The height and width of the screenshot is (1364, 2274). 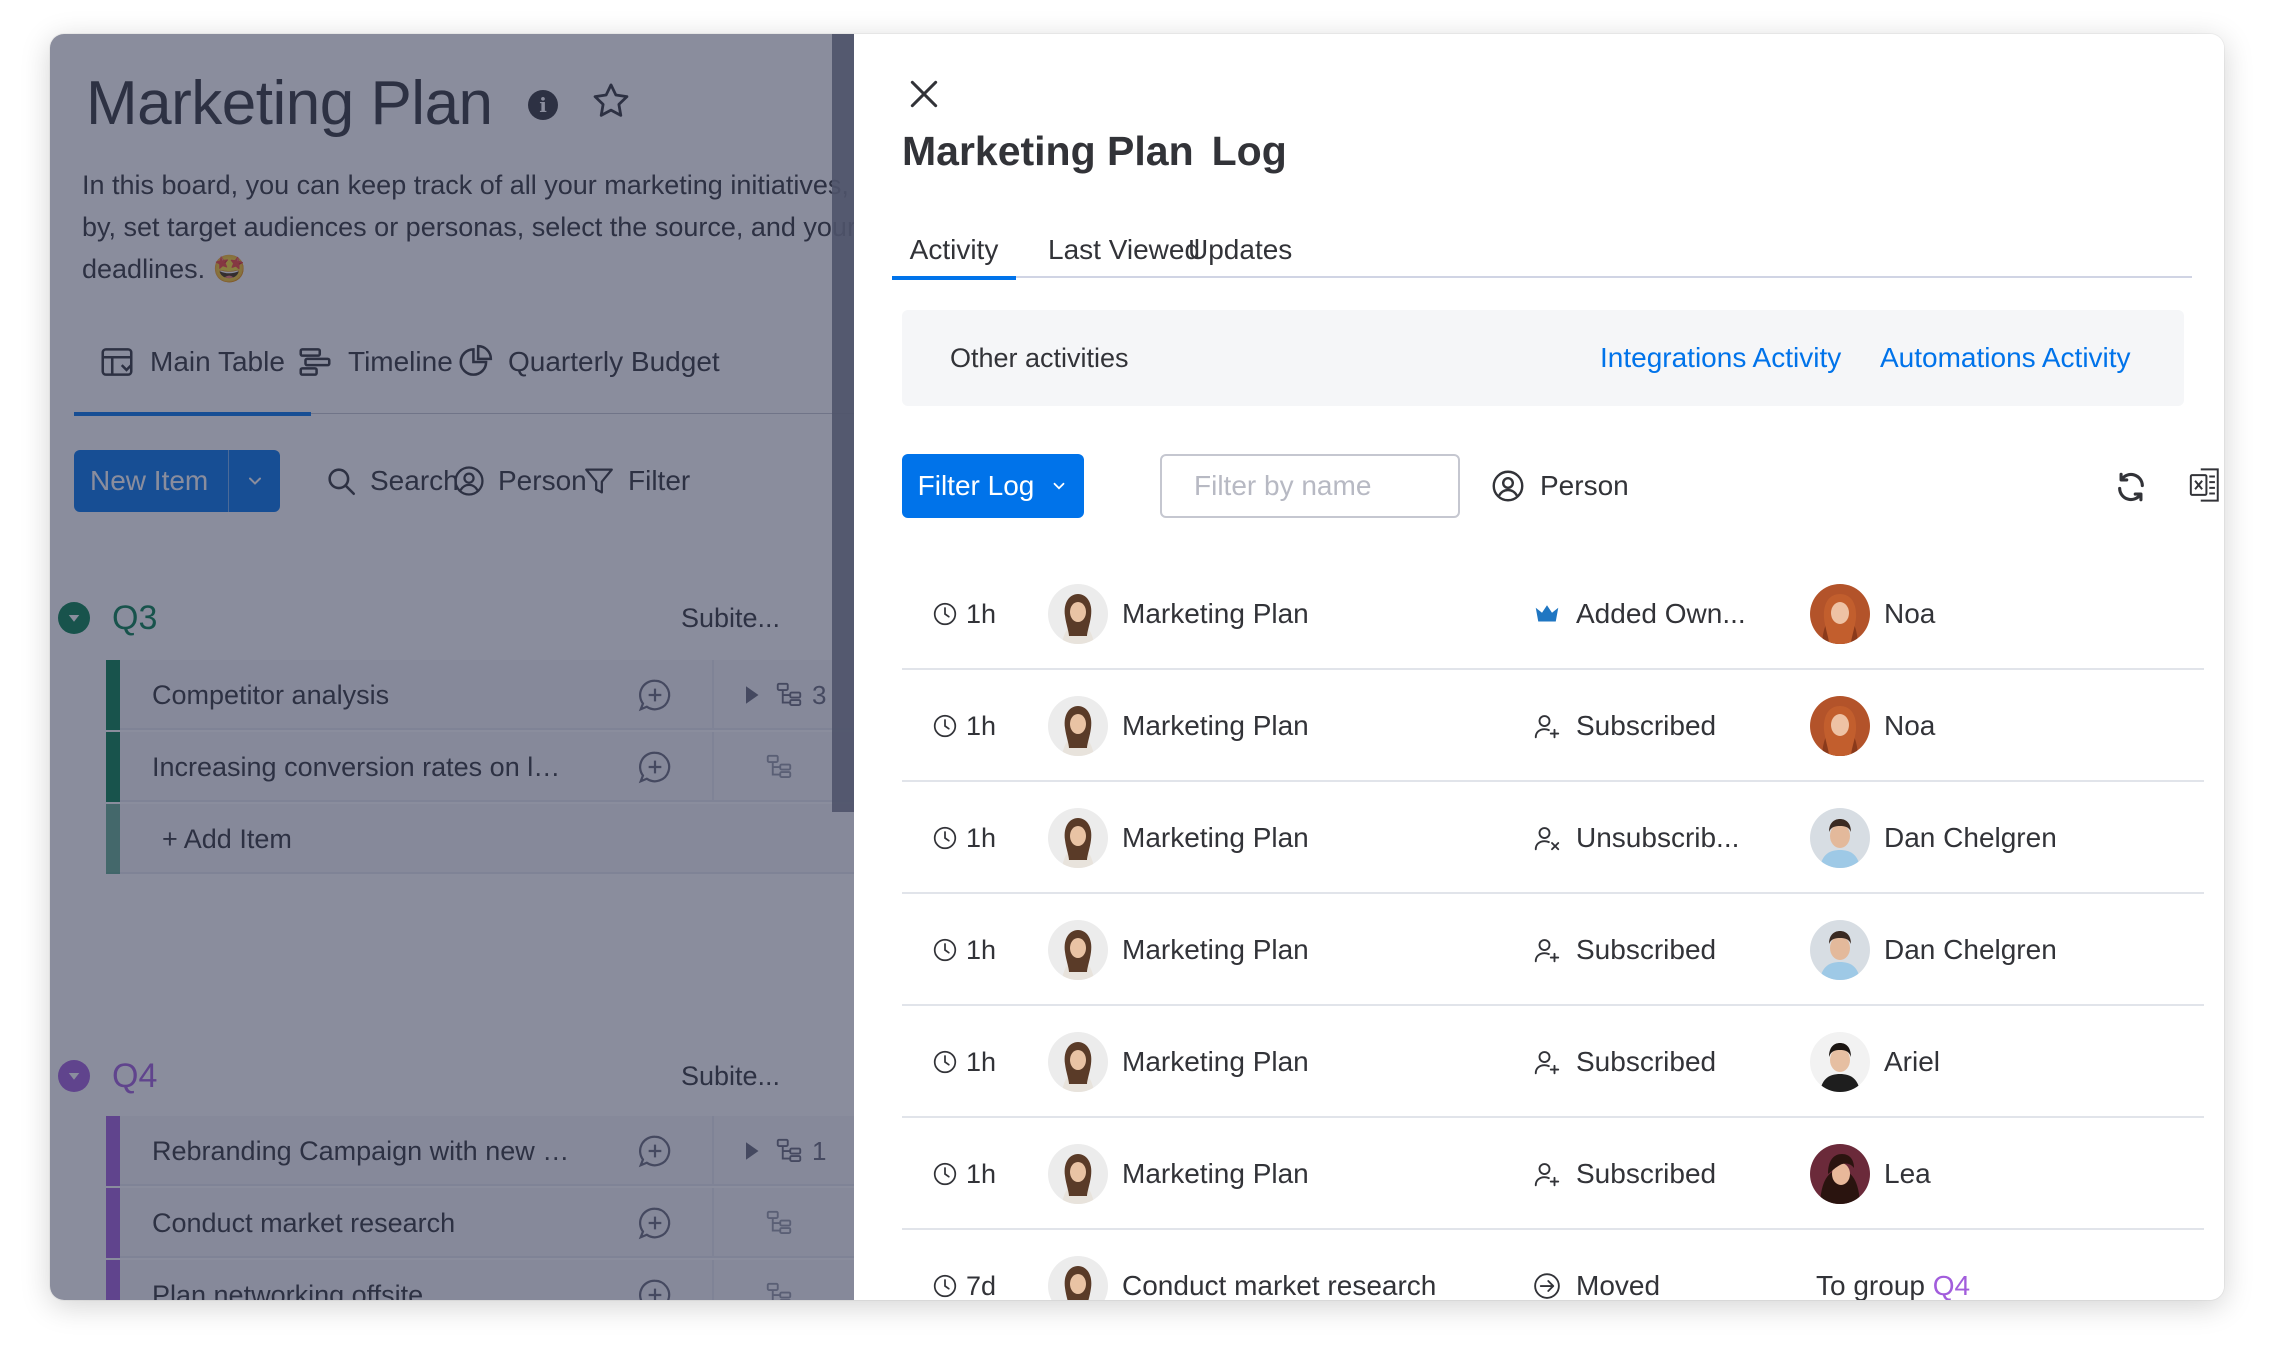 I want to click on filter-icon, so click(x=599, y=481).